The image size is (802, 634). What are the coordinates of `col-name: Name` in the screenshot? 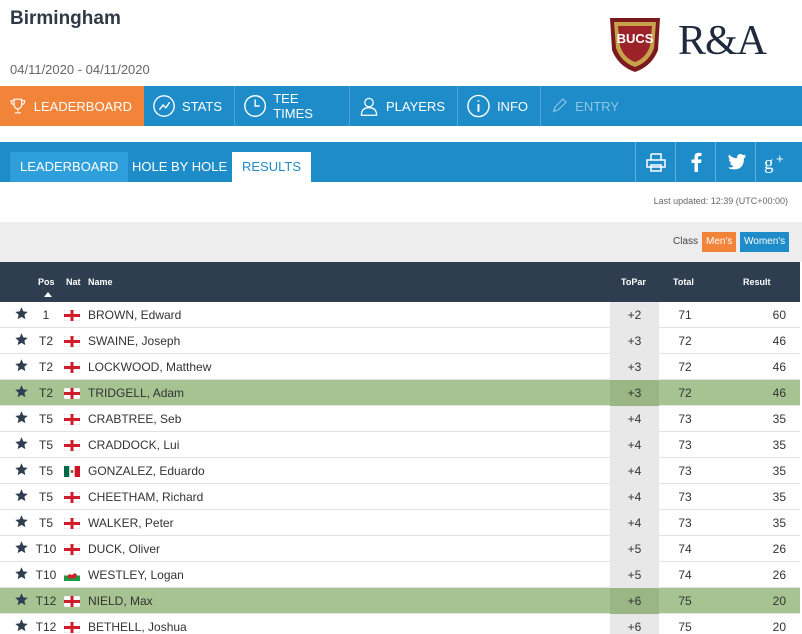 It's located at (100, 282).